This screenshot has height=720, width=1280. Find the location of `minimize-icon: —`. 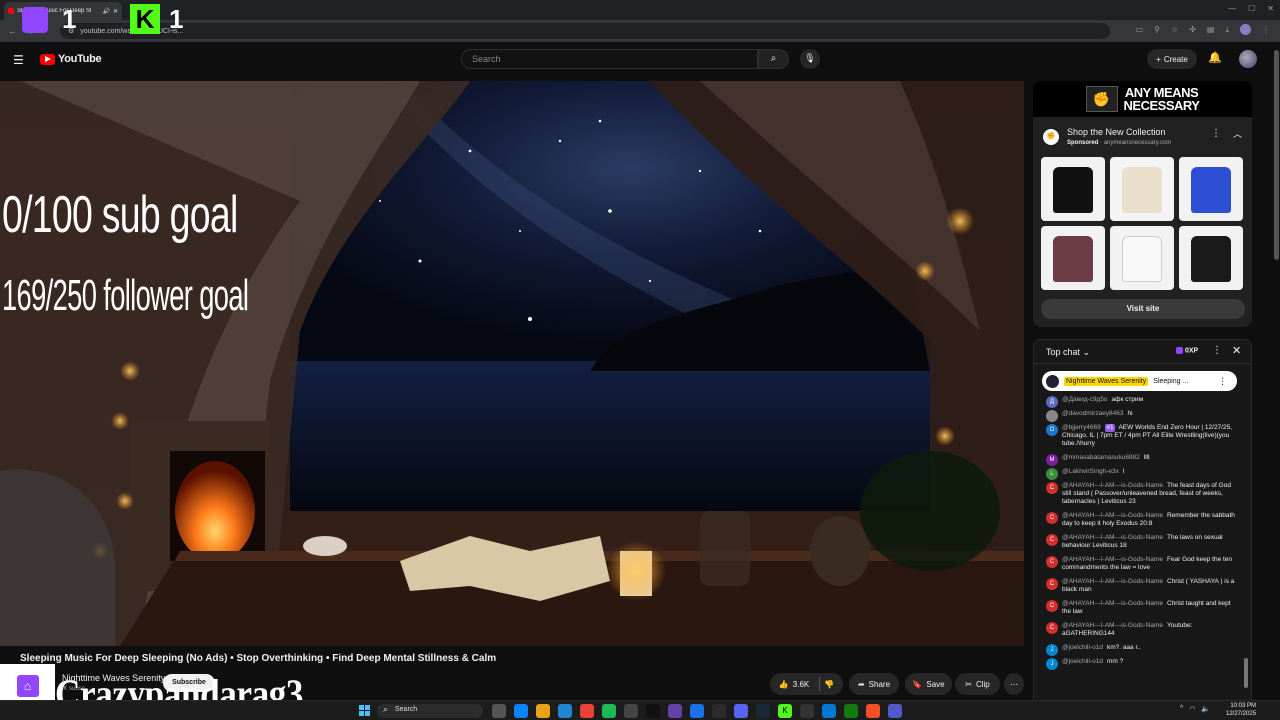

minimize-icon: — is located at coordinates (1232, 8).